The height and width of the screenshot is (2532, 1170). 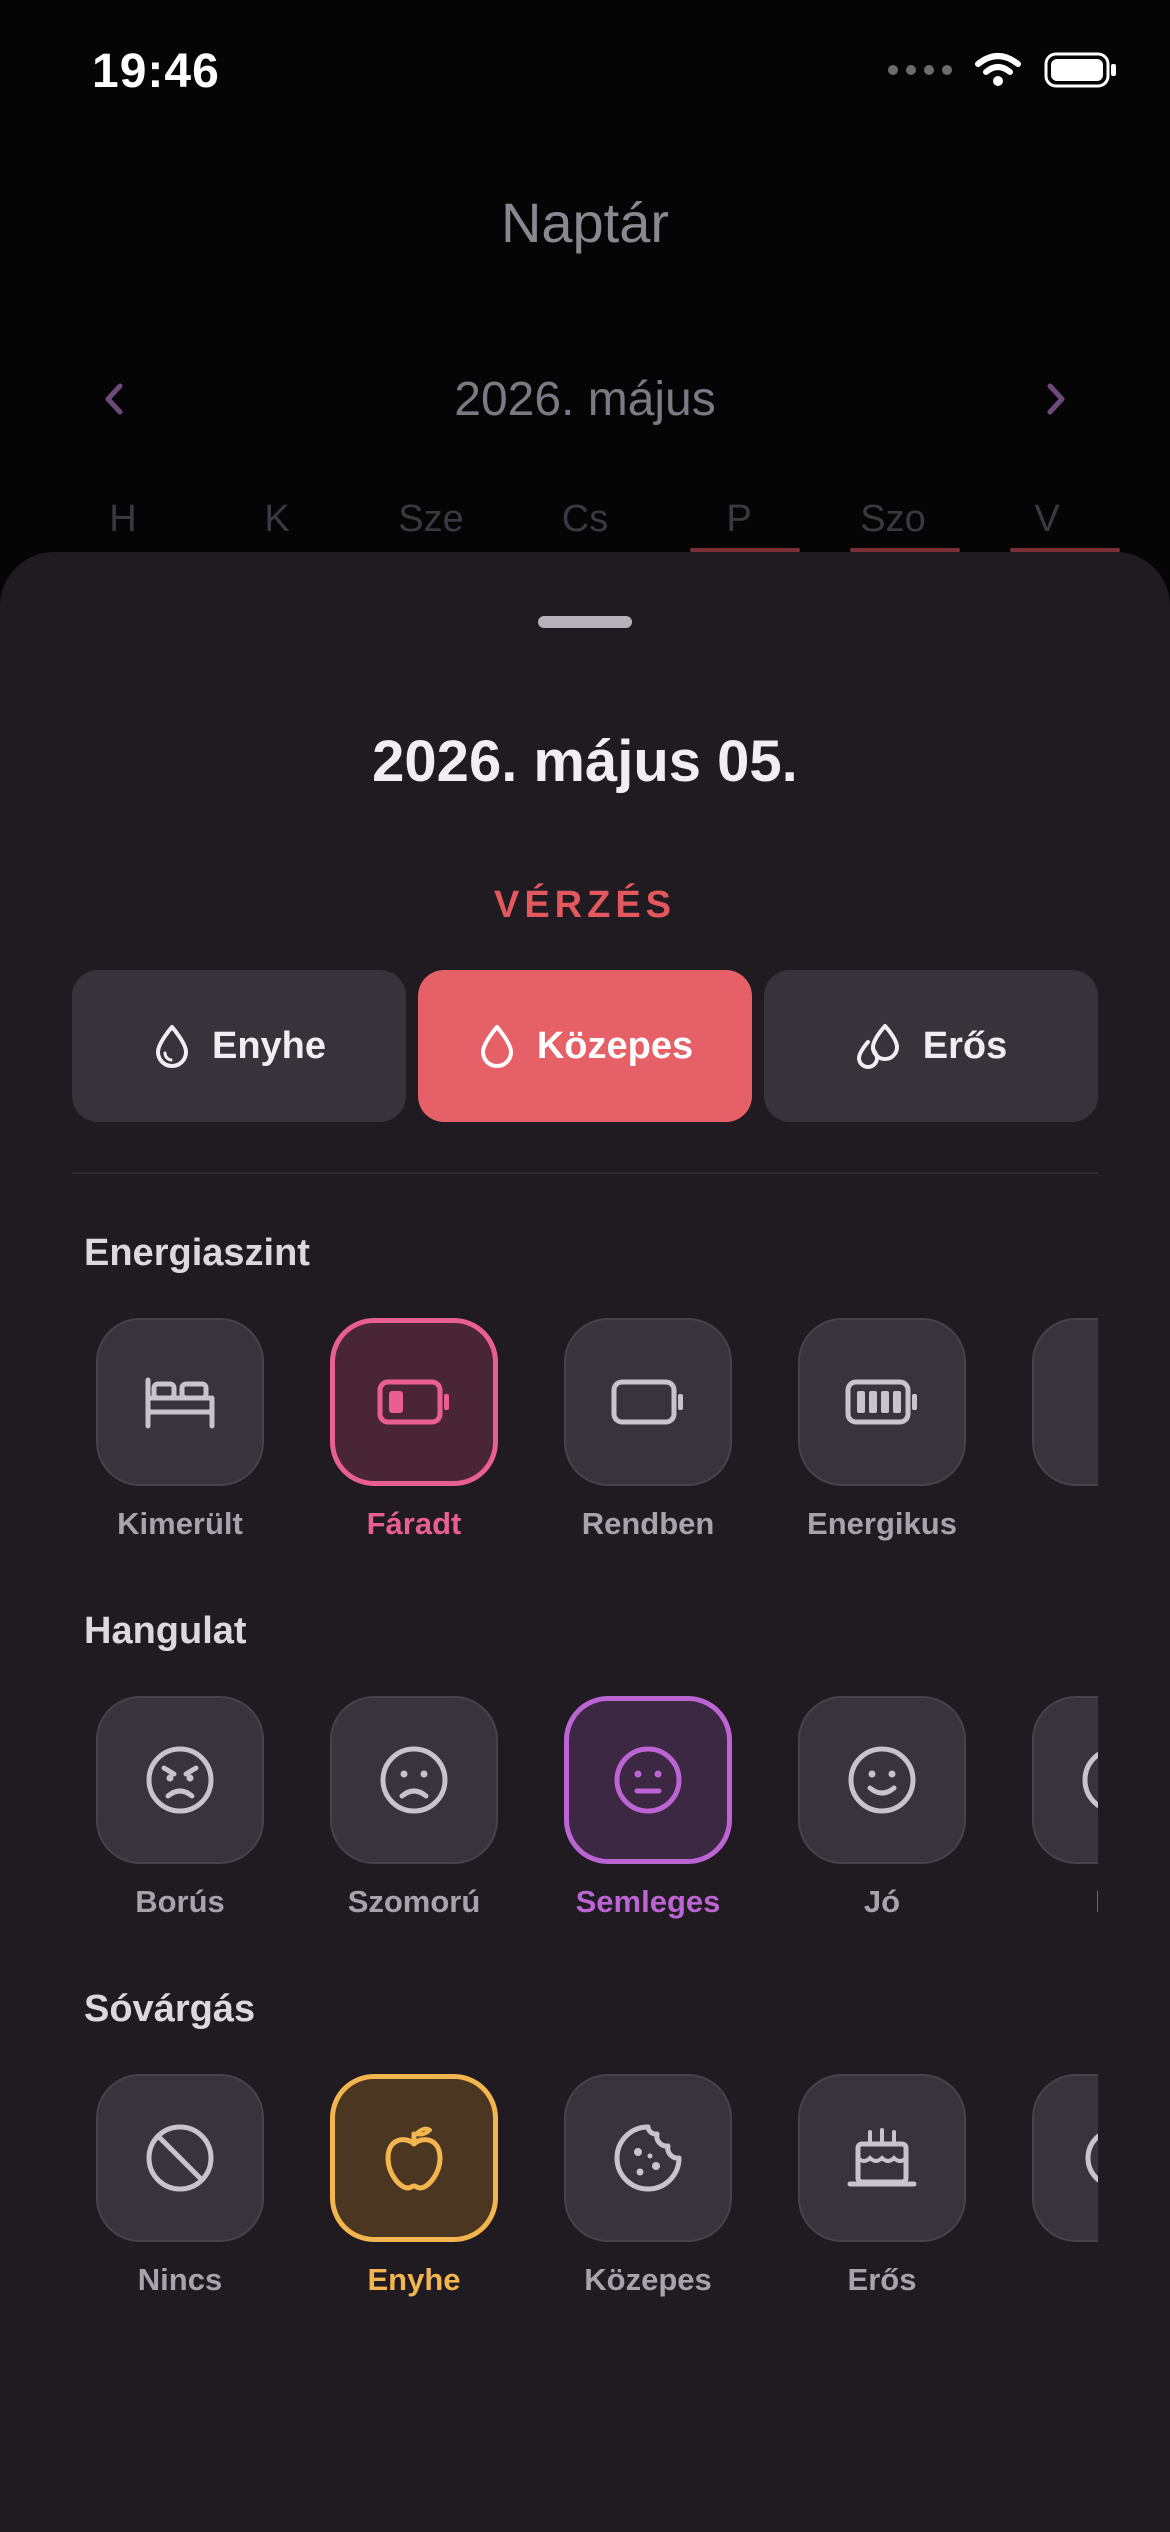 What do you see at coordinates (123, 519) in the screenshot?
I see `weekday-label: H` at bounding box center [123, 519].